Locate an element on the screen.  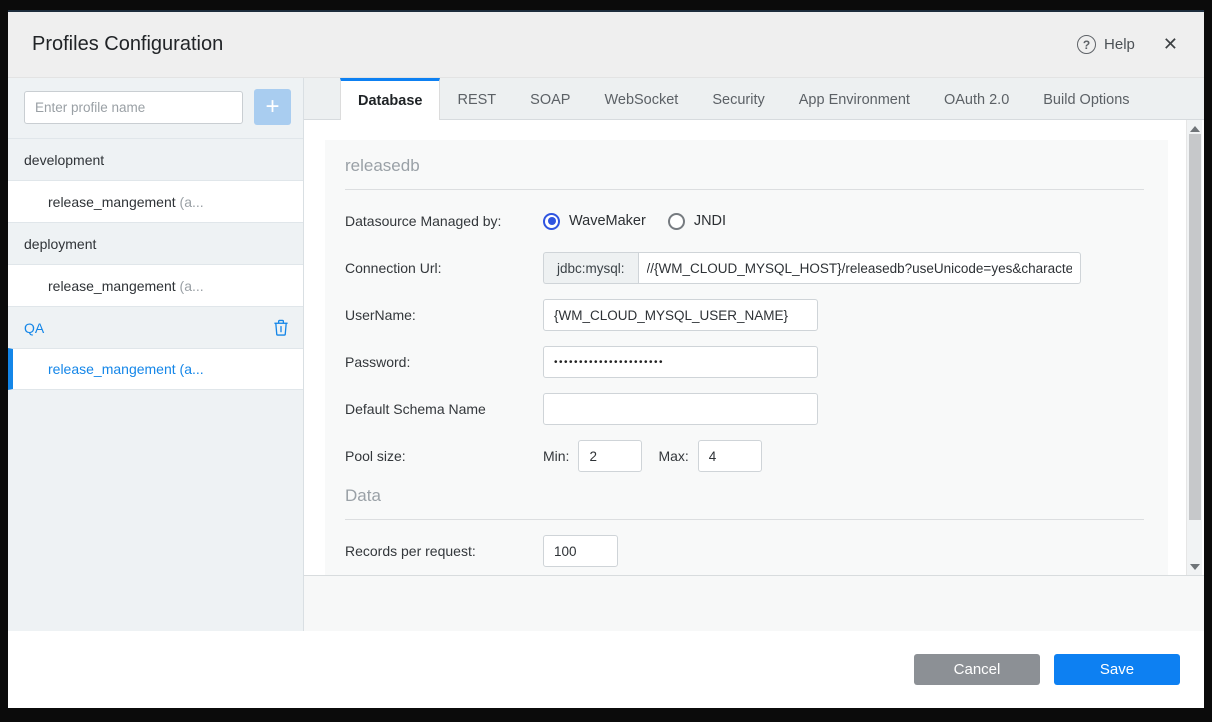
vertical-scrollbar is located at coordinates (1194, 347).